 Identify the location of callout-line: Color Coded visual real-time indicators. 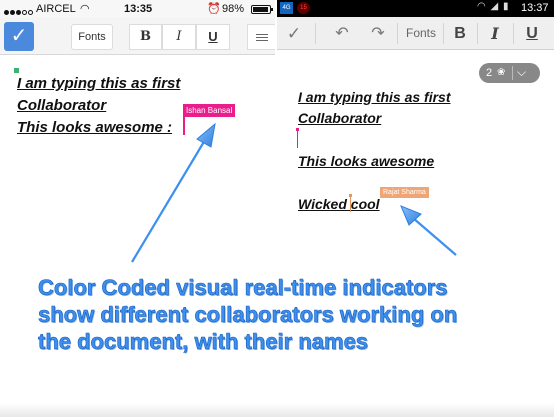
(243, 288).